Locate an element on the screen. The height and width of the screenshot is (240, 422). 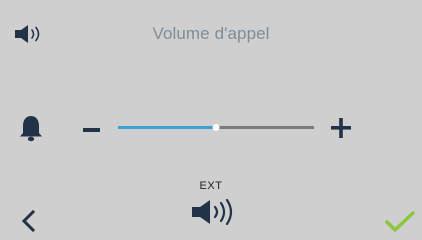
confirm-button is located at coordinates (400, 223).